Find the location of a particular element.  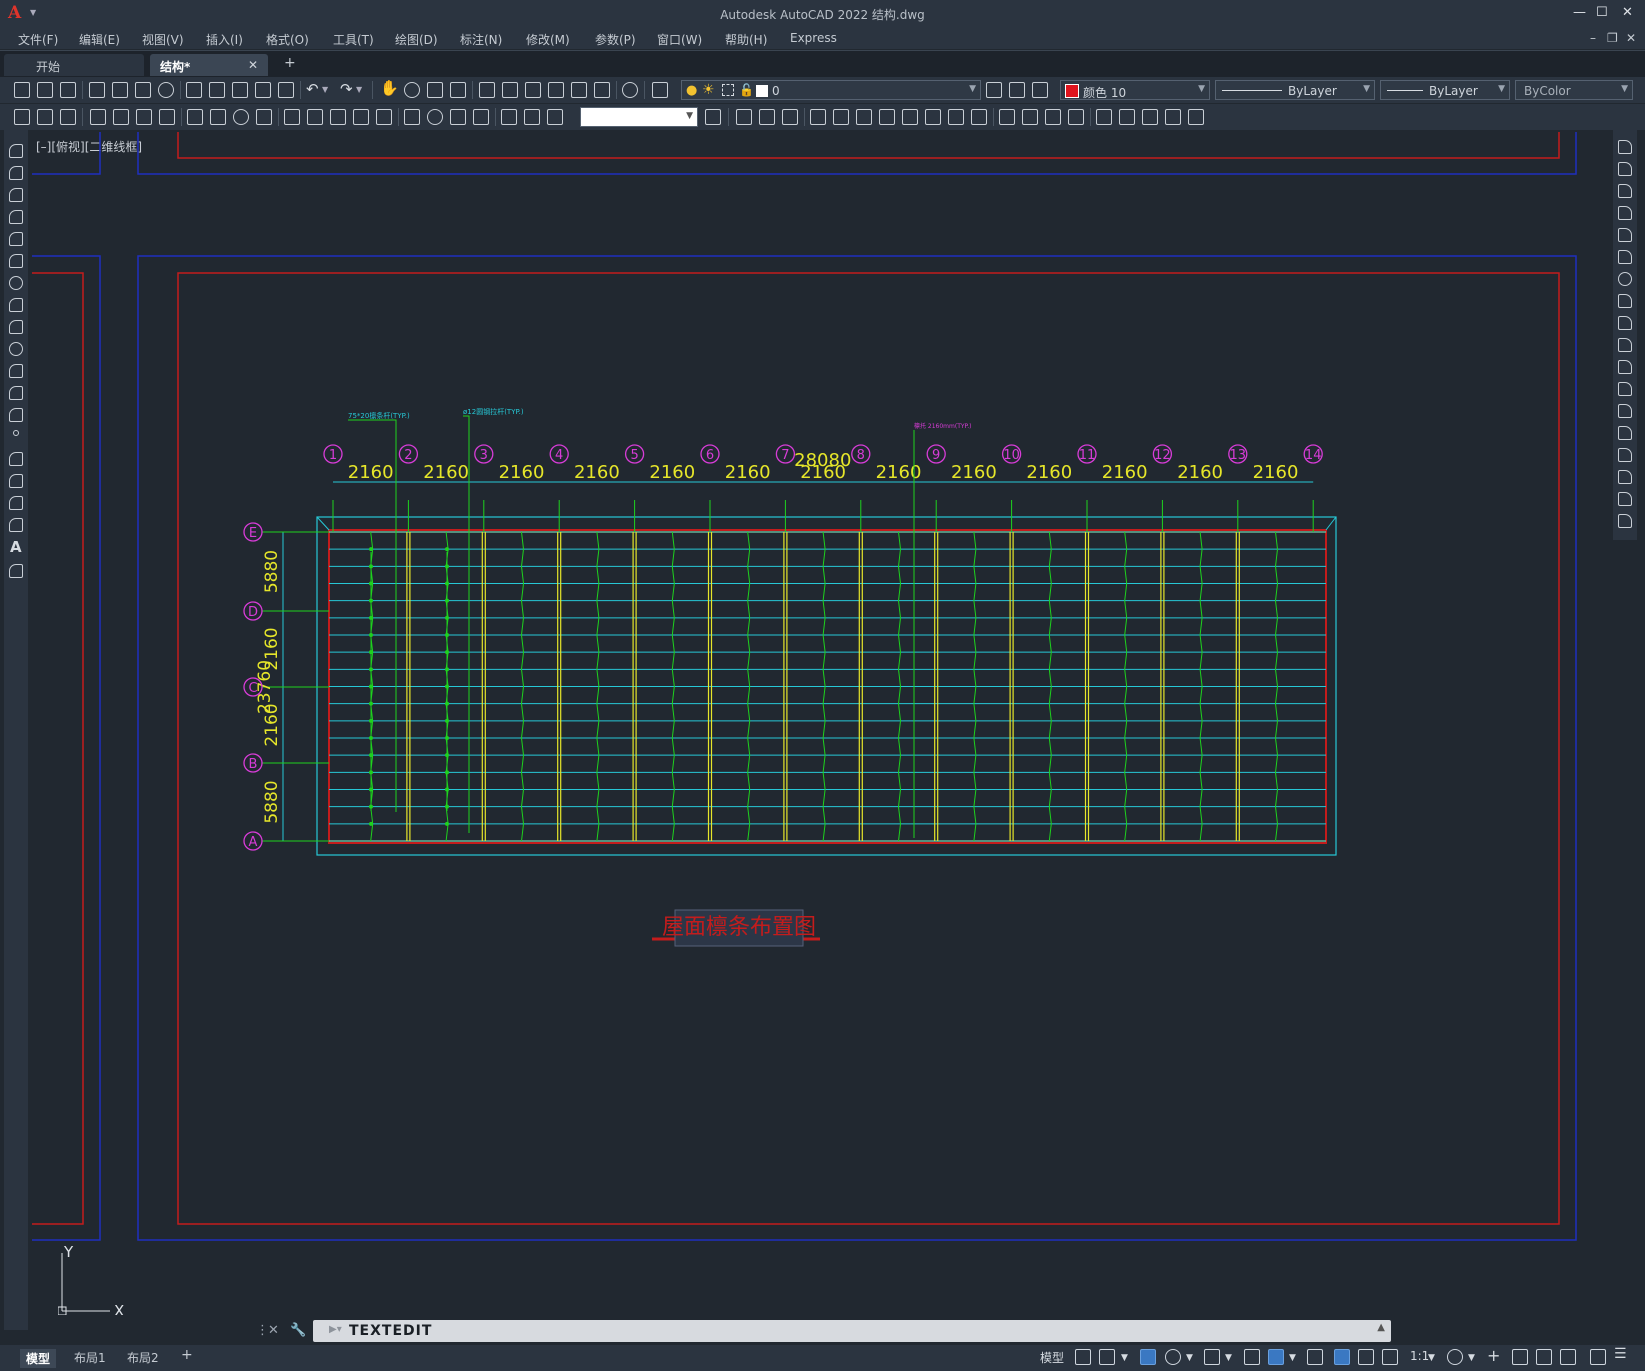

explode-icon is located at coordinates (1625, 521).